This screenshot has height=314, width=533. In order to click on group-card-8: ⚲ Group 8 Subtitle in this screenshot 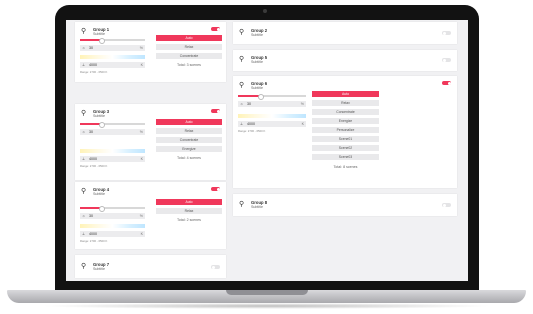, I will do `click(345, 205)`.